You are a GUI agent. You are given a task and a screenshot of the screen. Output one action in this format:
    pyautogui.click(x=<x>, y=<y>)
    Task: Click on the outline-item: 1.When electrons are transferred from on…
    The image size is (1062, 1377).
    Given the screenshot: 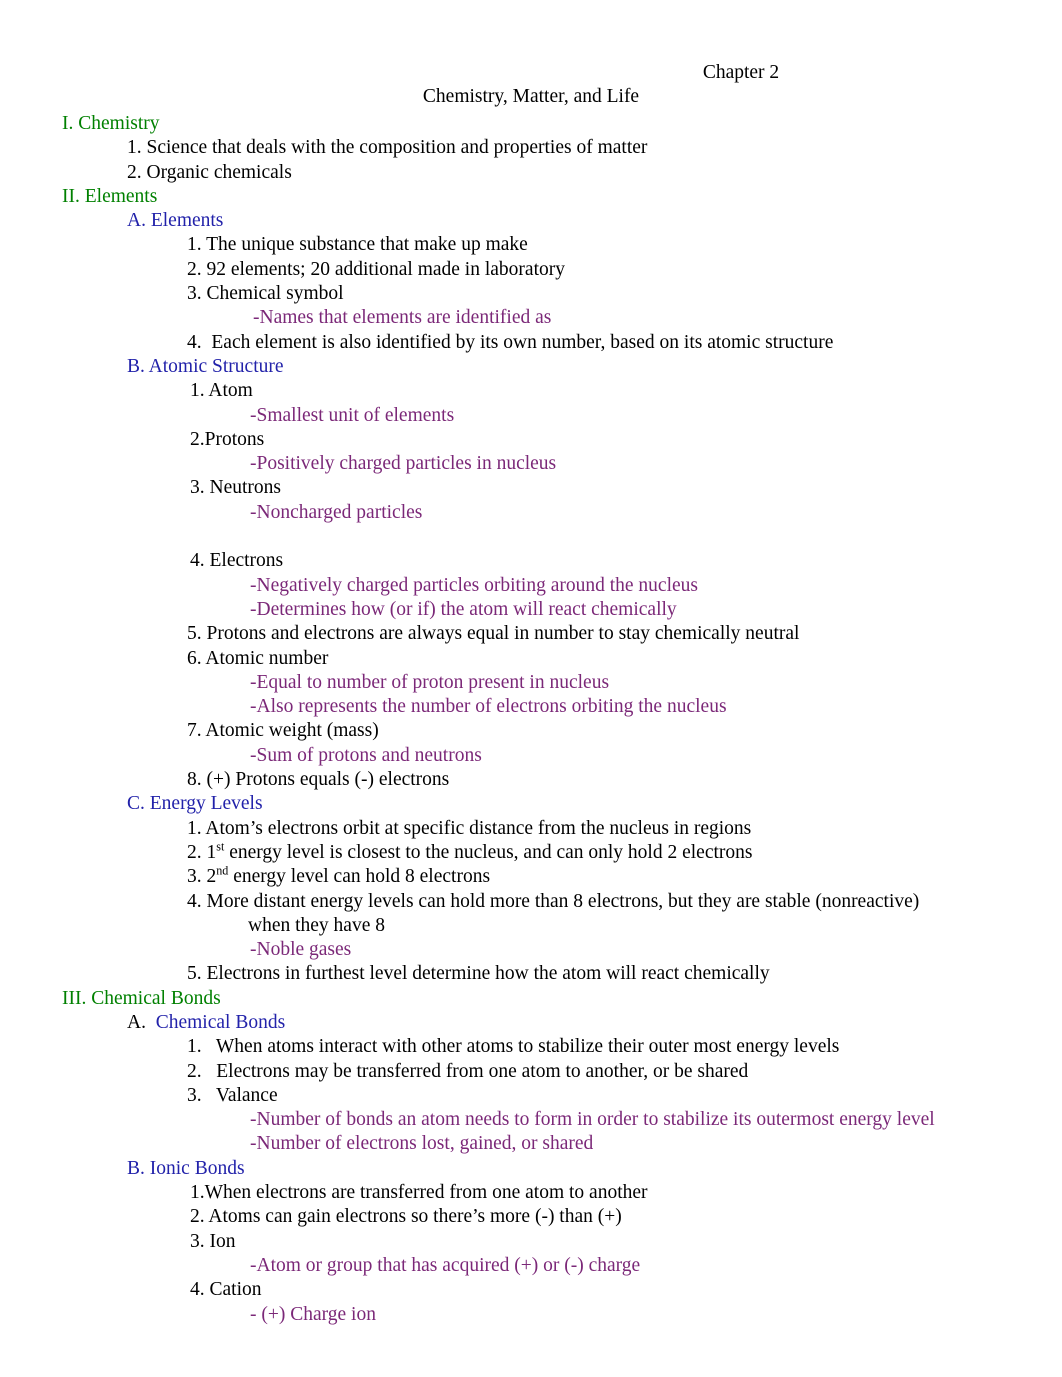 What is the action you would take?
    pyautogui.click(x=419, y=1193)
    